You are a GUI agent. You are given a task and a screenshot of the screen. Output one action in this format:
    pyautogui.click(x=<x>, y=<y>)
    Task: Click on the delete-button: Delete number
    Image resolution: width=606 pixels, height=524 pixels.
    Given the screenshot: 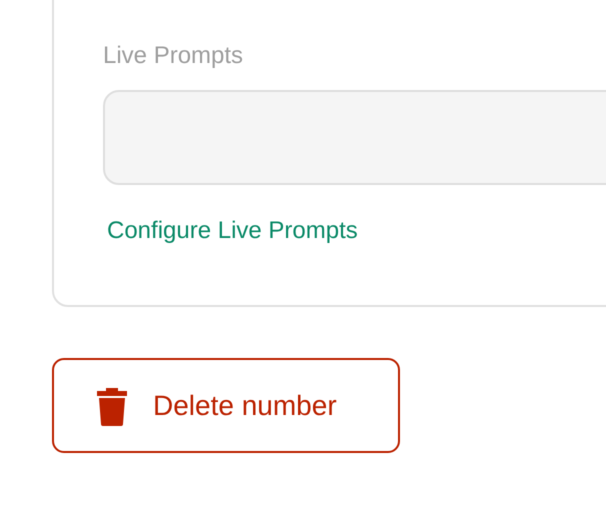 What is the action you would take?
    pyautogui.click(x=226, y=405)
    